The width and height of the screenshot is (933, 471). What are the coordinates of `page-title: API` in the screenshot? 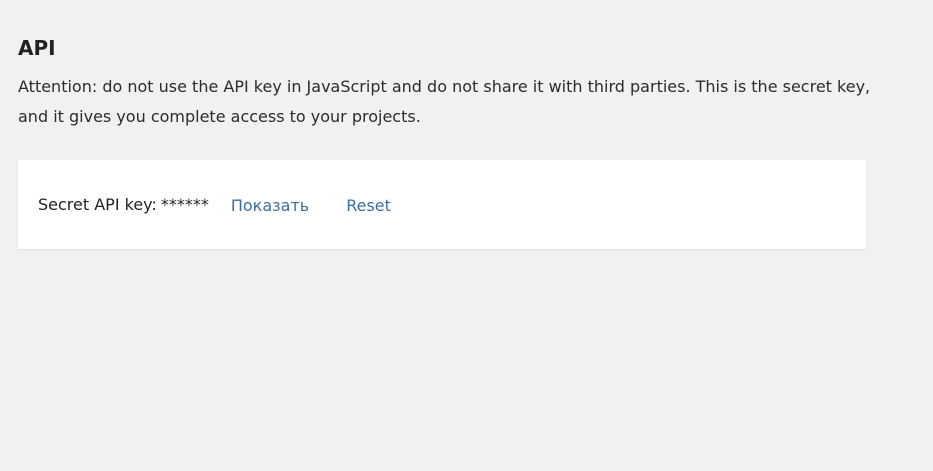 It's located at (37, 48).